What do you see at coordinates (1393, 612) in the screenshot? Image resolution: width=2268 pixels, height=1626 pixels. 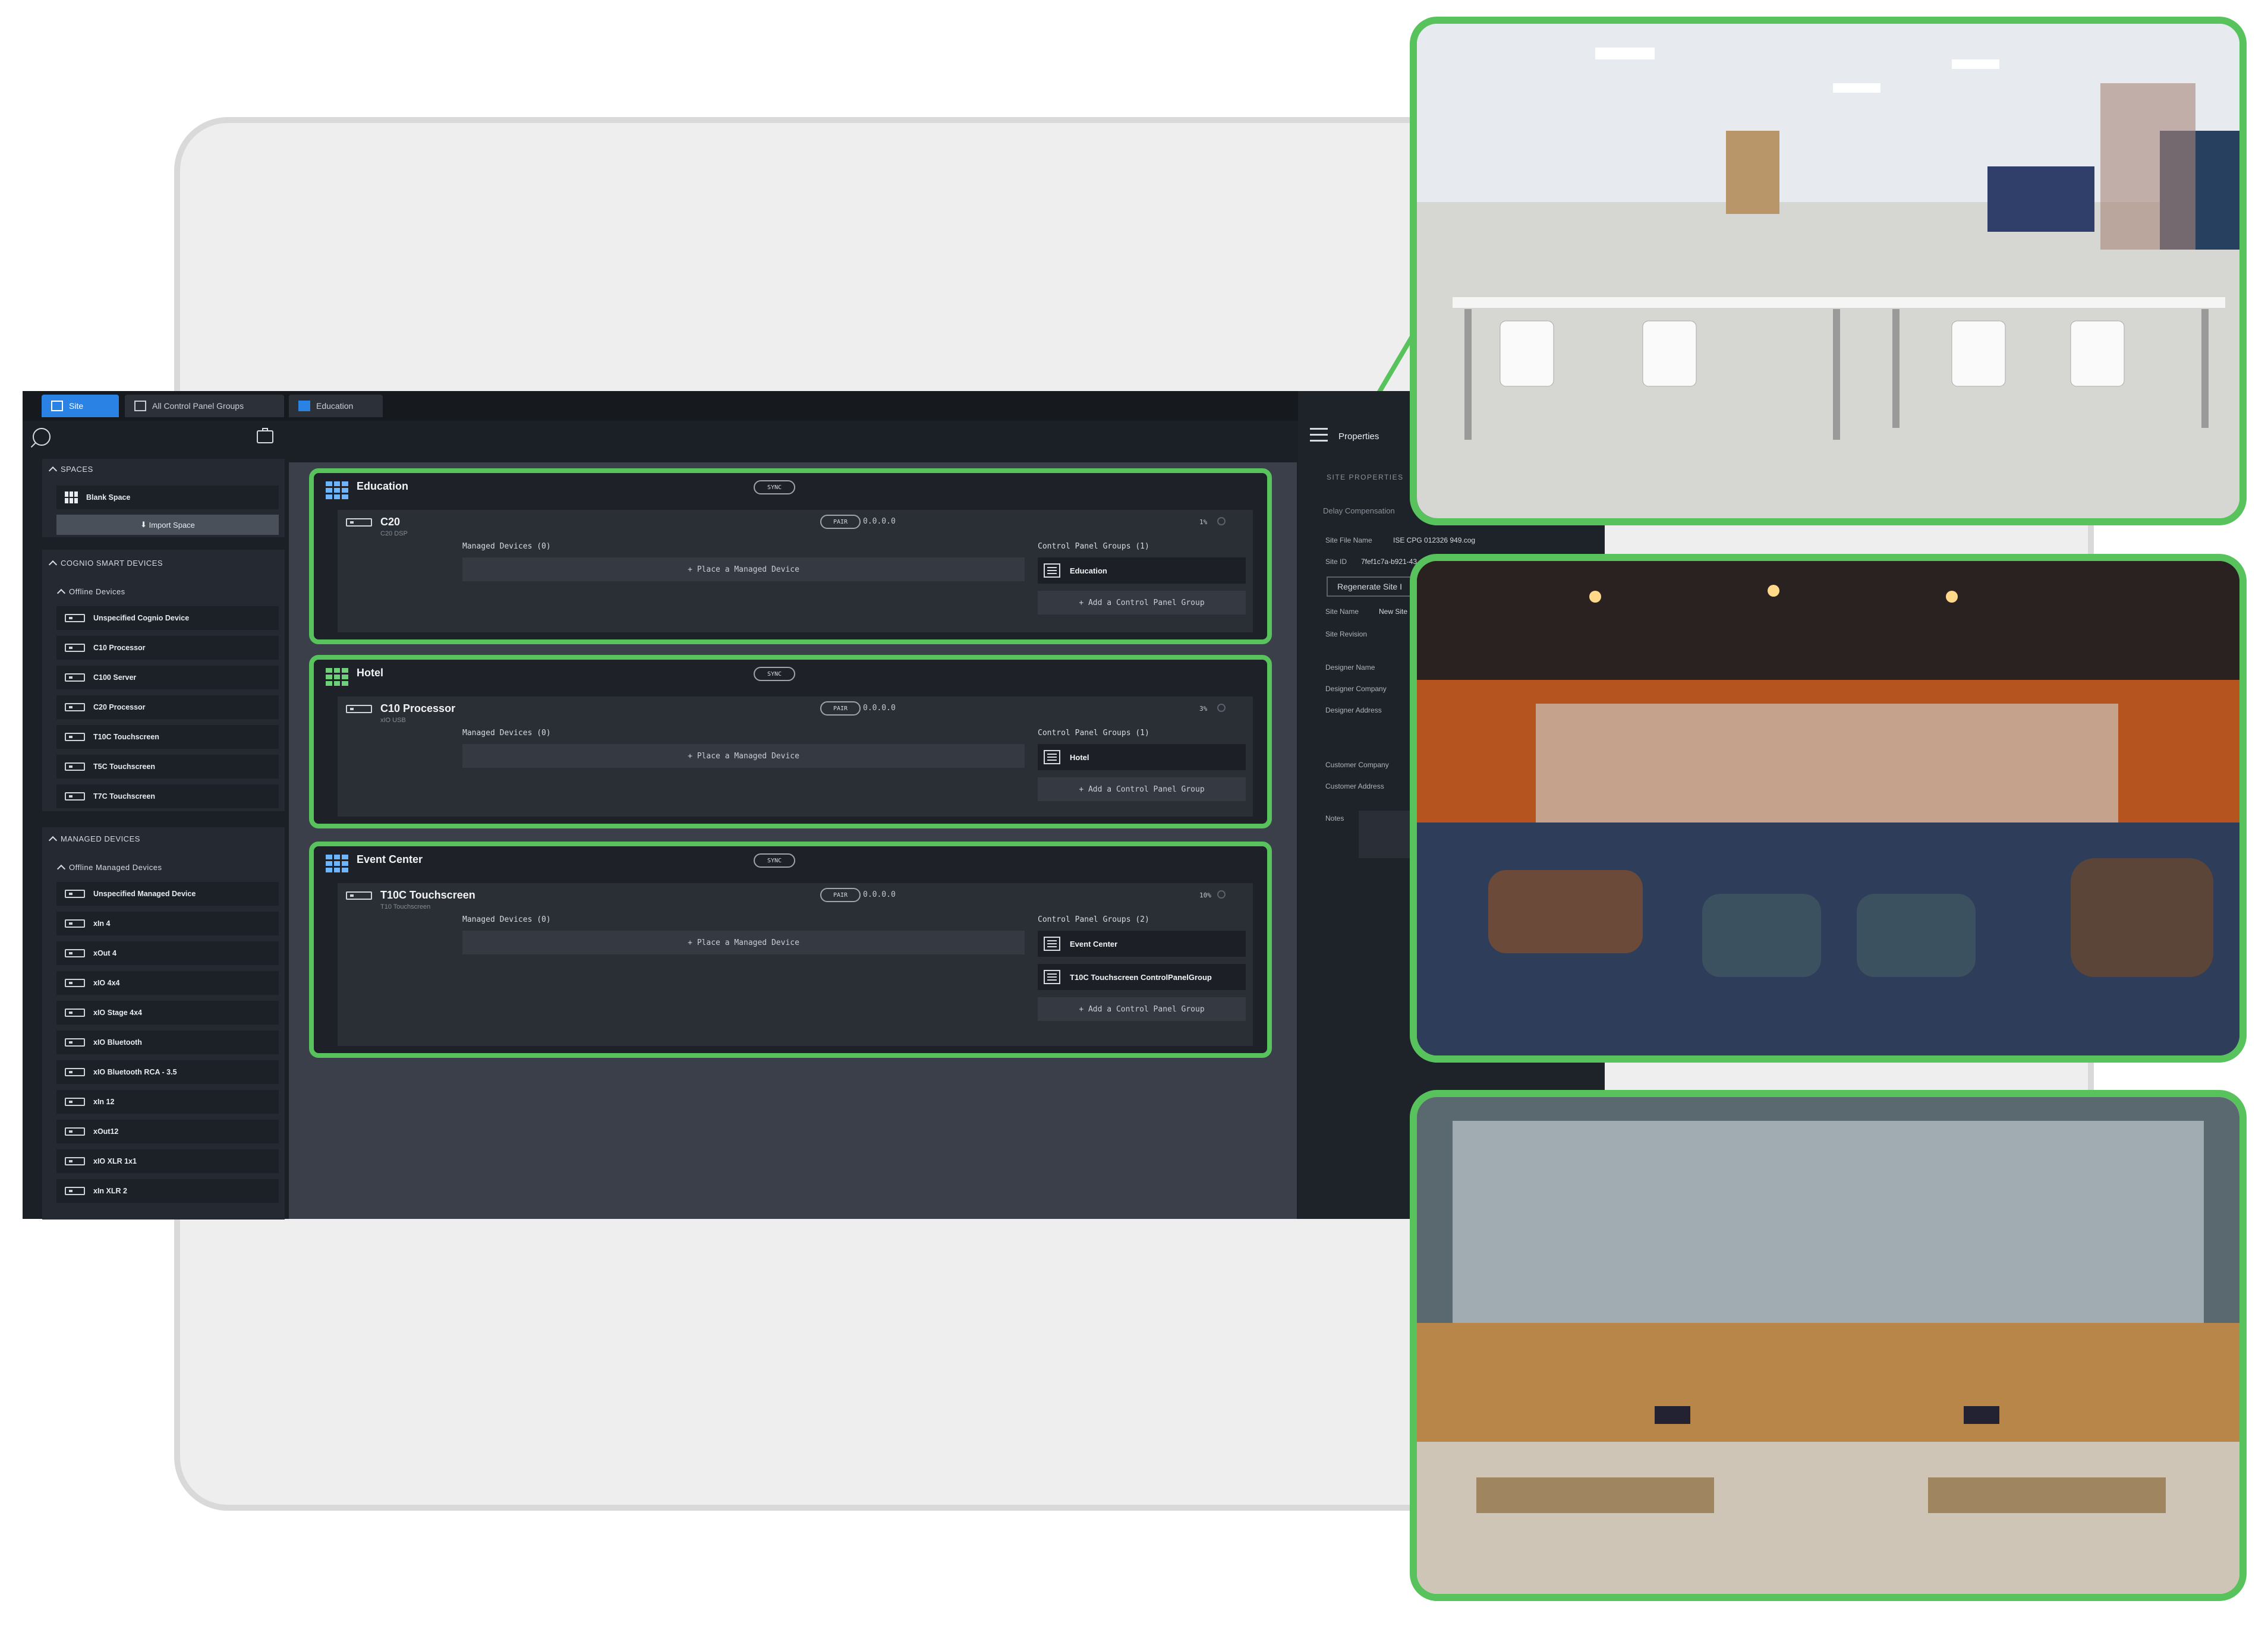 I see `site-name-value: New Site` at bounding box center [1393, 612].